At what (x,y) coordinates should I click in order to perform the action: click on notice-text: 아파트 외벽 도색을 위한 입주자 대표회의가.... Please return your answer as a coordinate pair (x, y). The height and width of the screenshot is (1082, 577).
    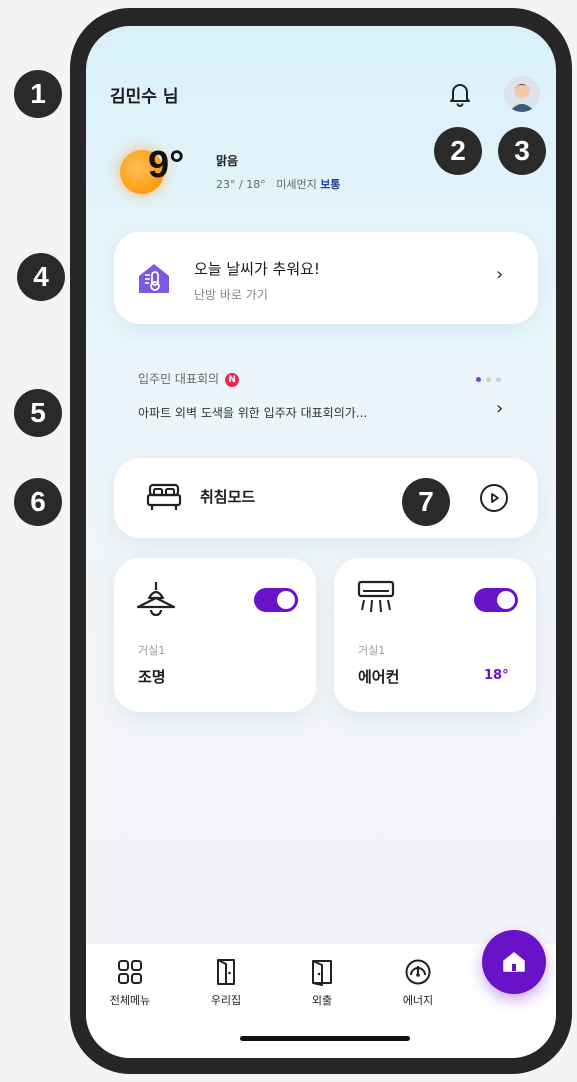
    Looking at the image, I should click on (252, 412).